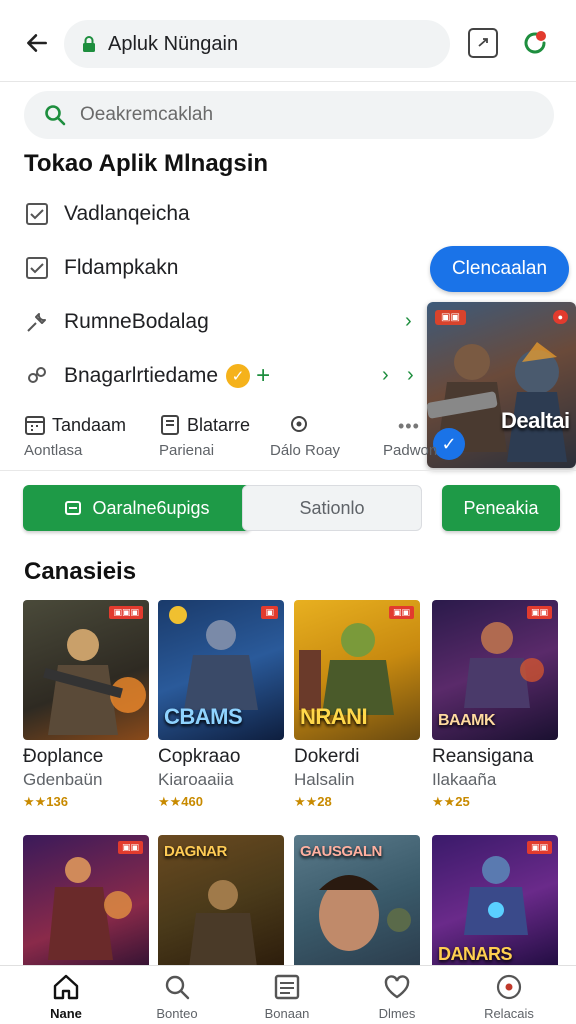 Image resolution: width=576 pixels, height=1024 pixels. Describe the element at coordinates (146, 163) in the screenshot. I see `page-title: Tokao Aplik Mlnagsin` at that location.